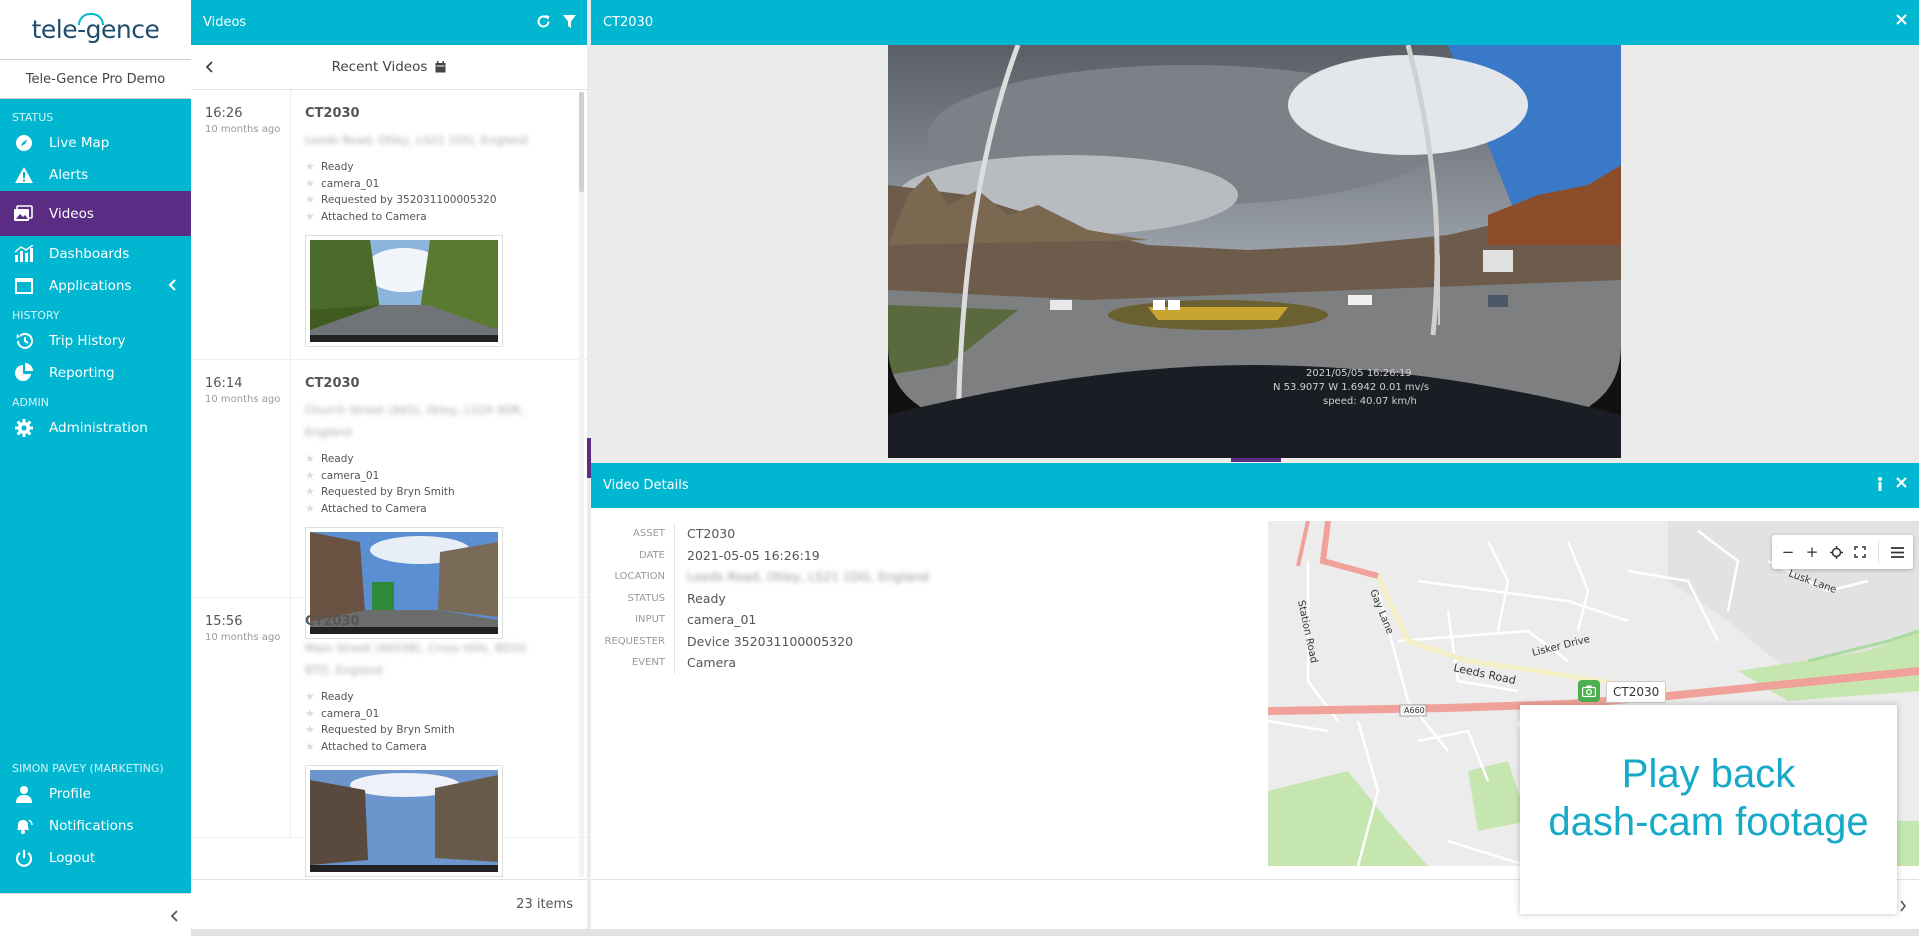 The width and height of the screenshot is (1919, 936). I want to click on zoom-in-icon: +, so click(1812, 552).